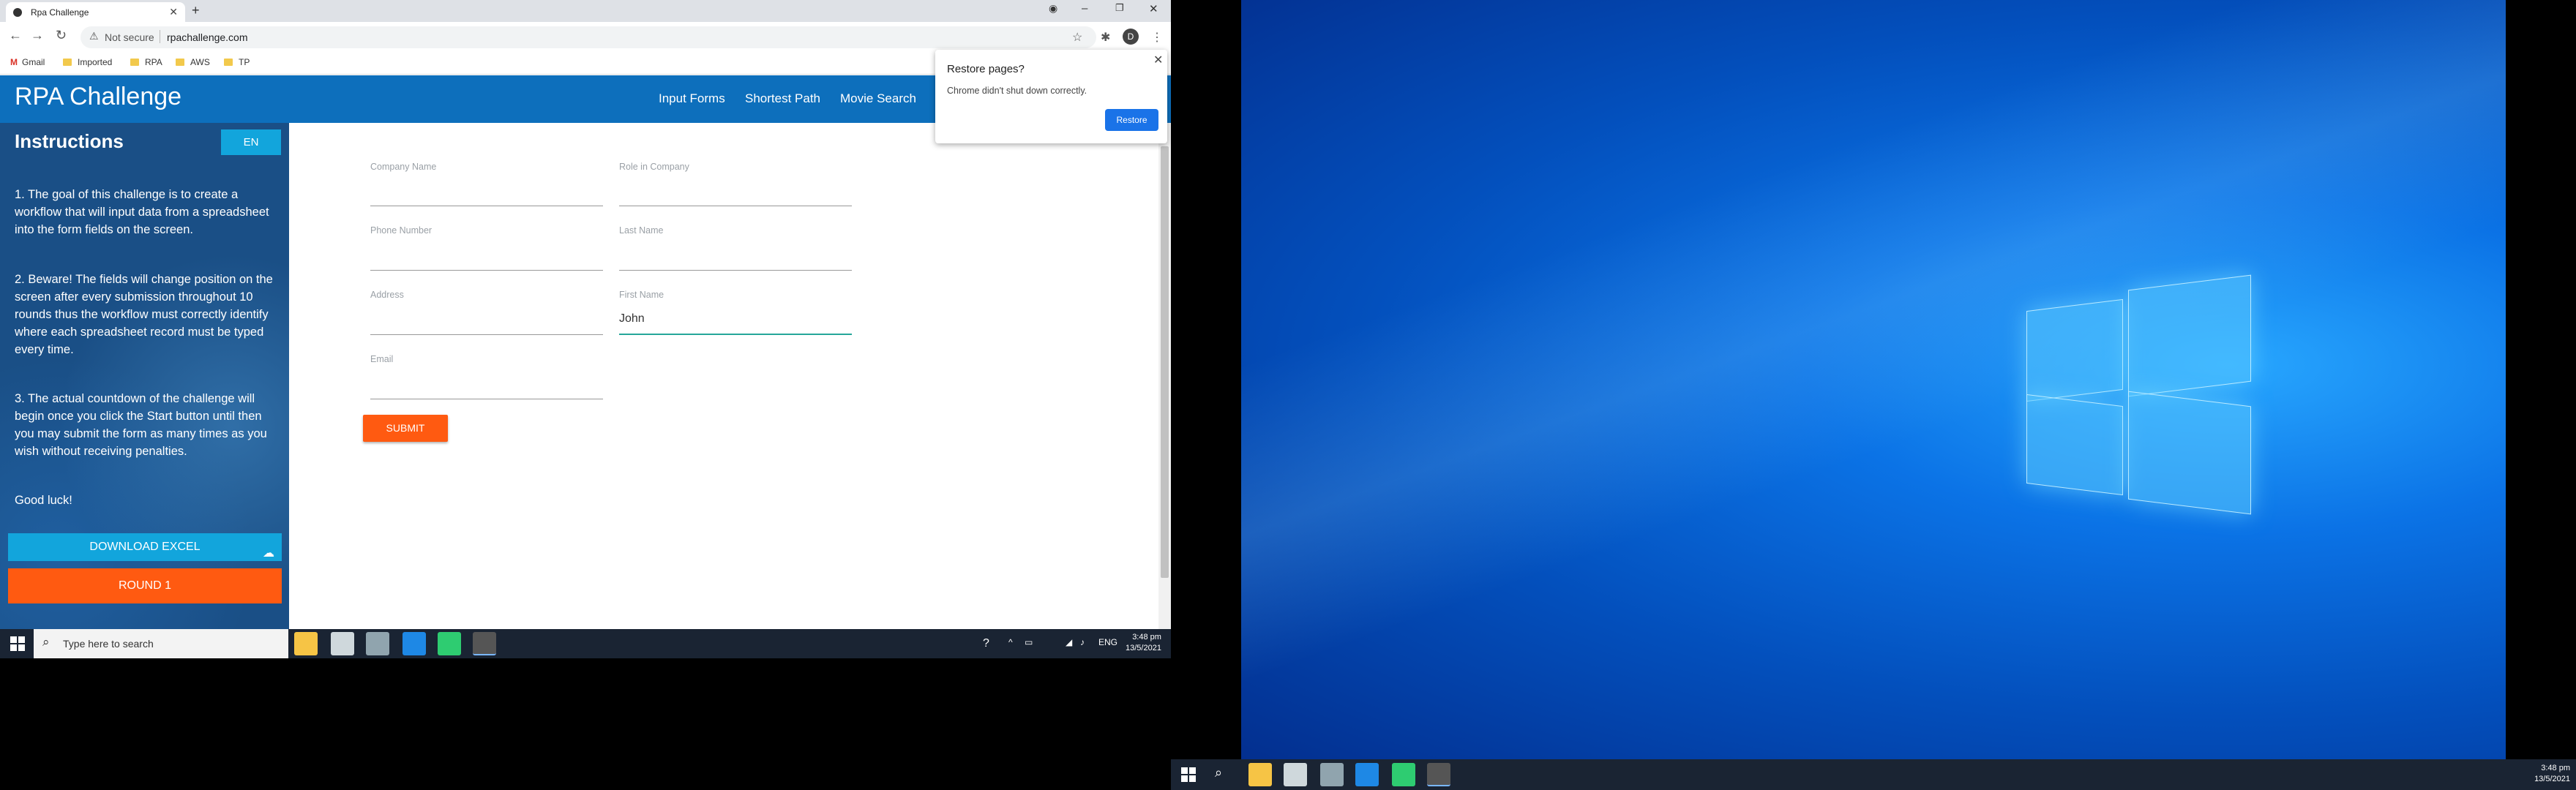 The height and width of the screenshot is (790, 2576). What do you see at coordinates (1188, 774) in the screenshot?
I see `start-button-secondary` at bounding box center [1188, 774].